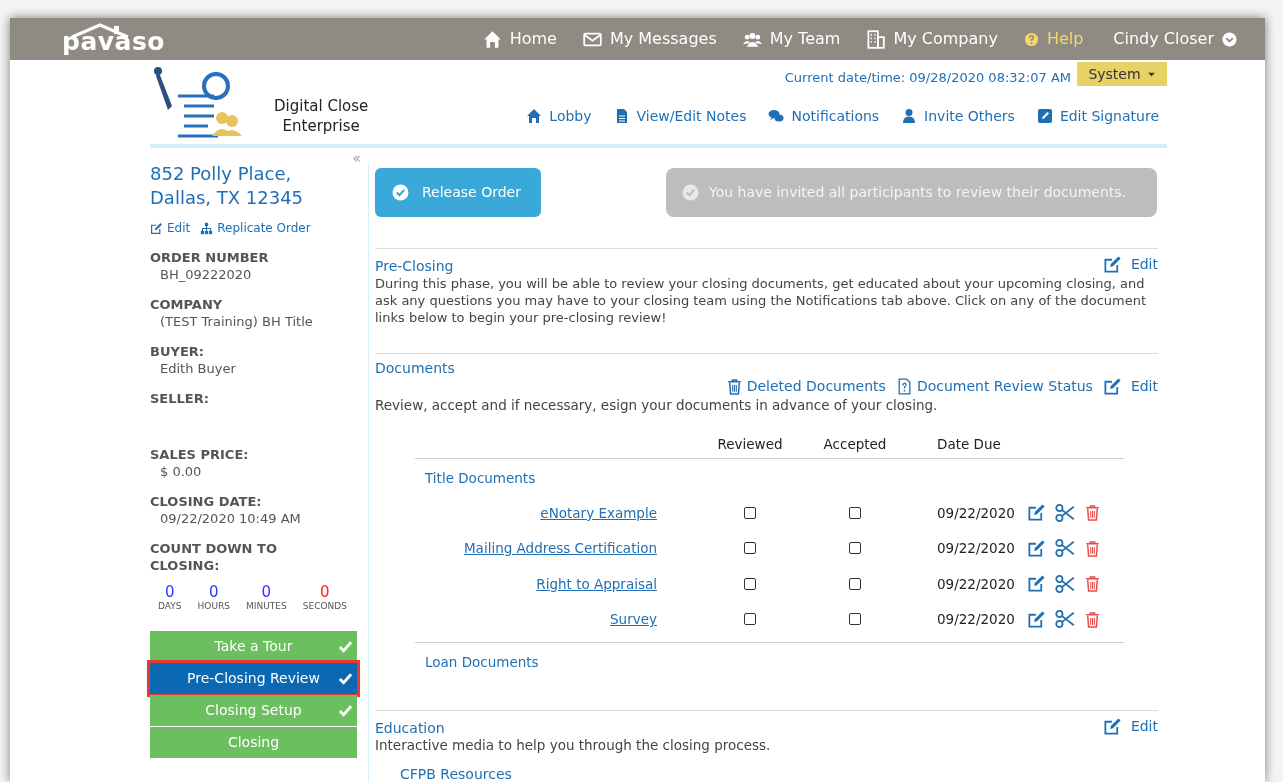 This screenshot has height=782, width=1283. What do you see at coordinates (480, 478) in the screenshot?
I see `group-title: Title Documents` at bounding box center [480, 478].